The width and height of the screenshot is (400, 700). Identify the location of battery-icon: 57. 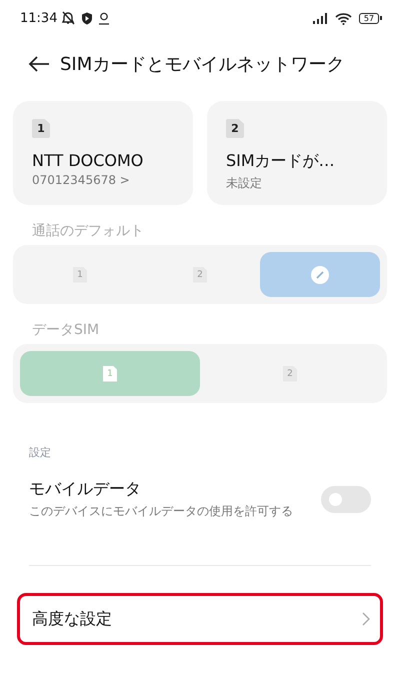
(370, 18).